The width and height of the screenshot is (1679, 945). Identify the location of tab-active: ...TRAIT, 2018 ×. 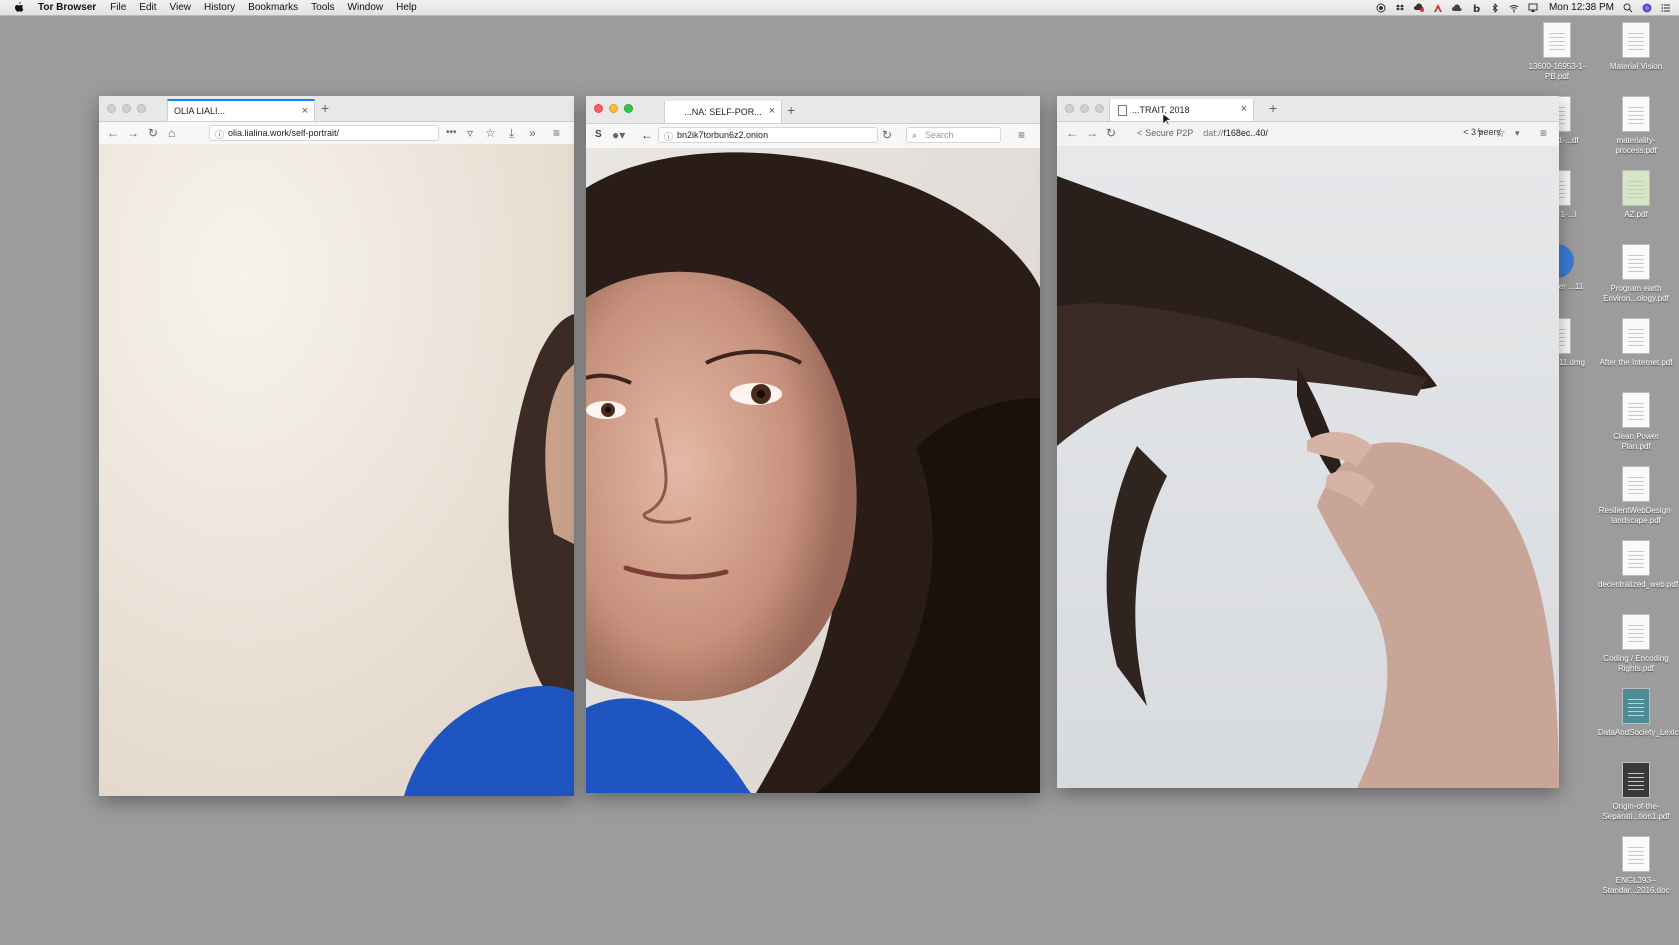
(1181, 110).